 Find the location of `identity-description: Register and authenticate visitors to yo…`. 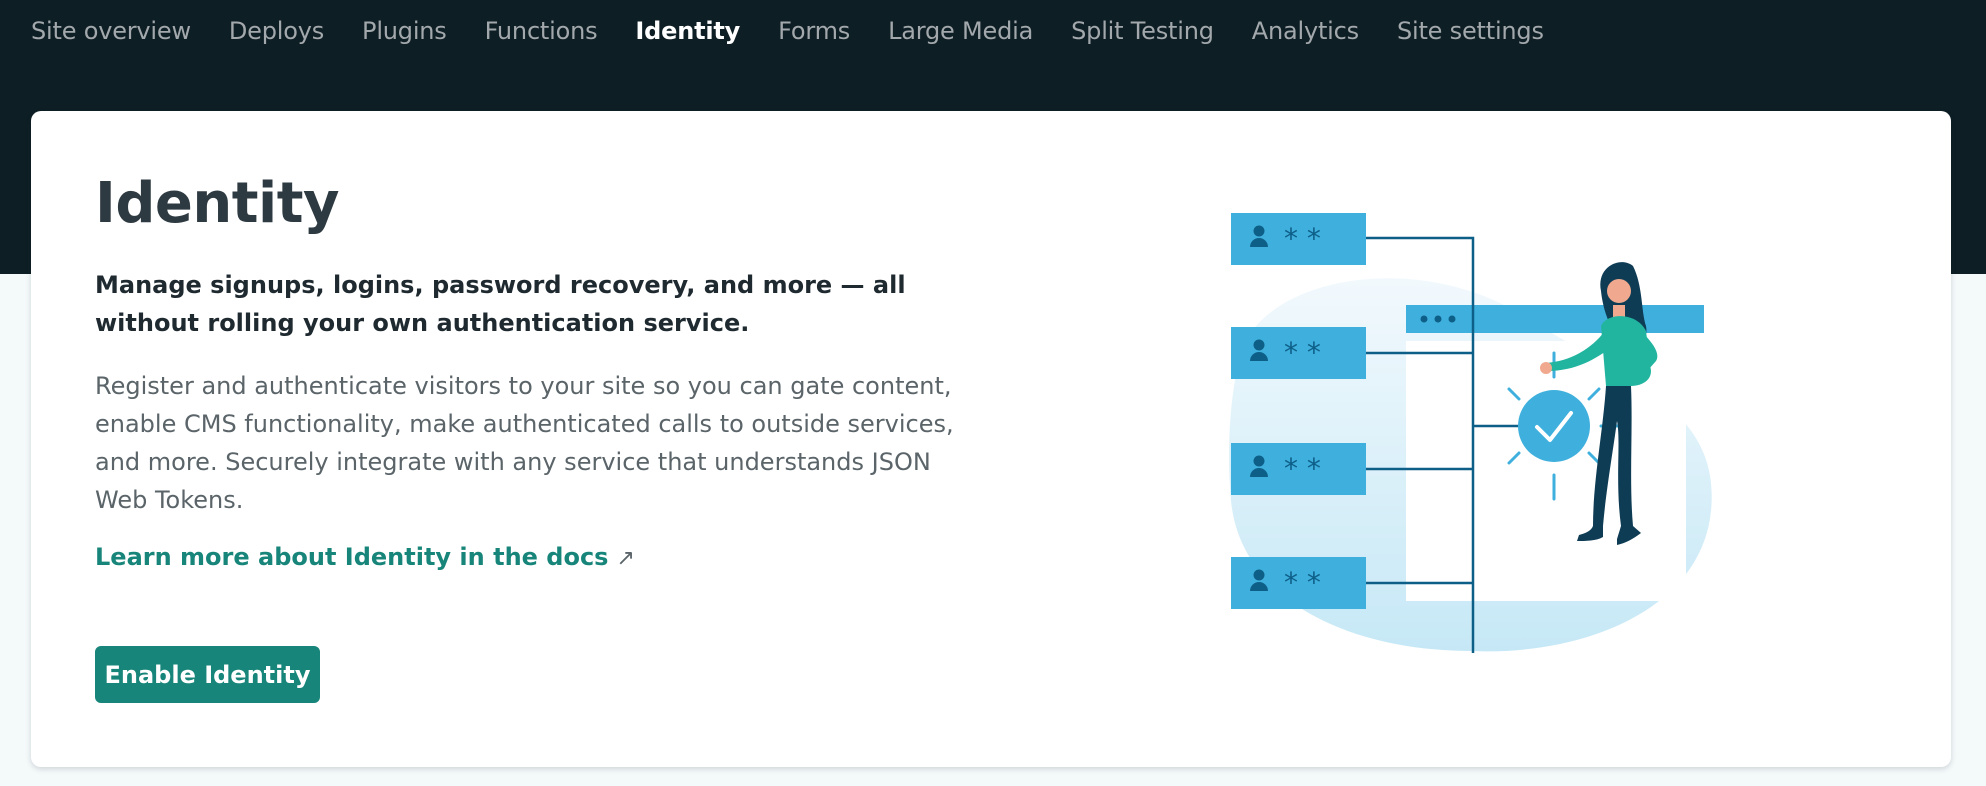

identity-description: Register and authenticate visitors to yo… is located at coordinates (524, 443).